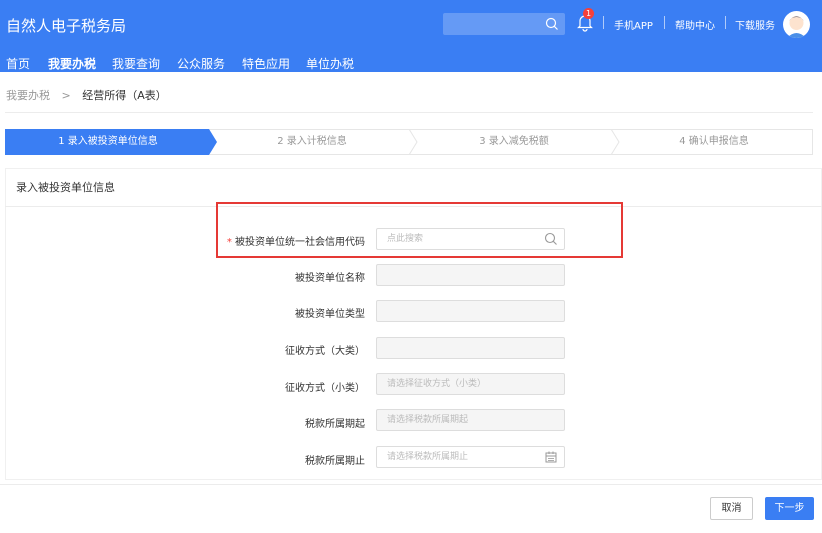 The height and width of the screenshot is (533, 822). I want to click on step-3: 3 录入减免税额, so click(514, 141).